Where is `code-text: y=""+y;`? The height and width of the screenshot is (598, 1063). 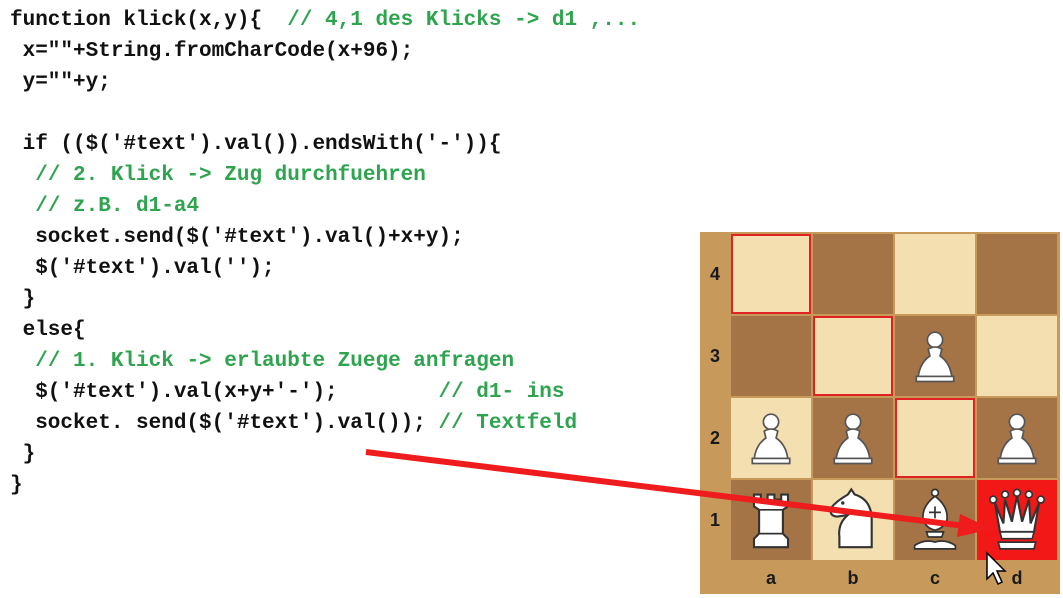
code-text: y=""+y; is located at coordinates (60, 82).